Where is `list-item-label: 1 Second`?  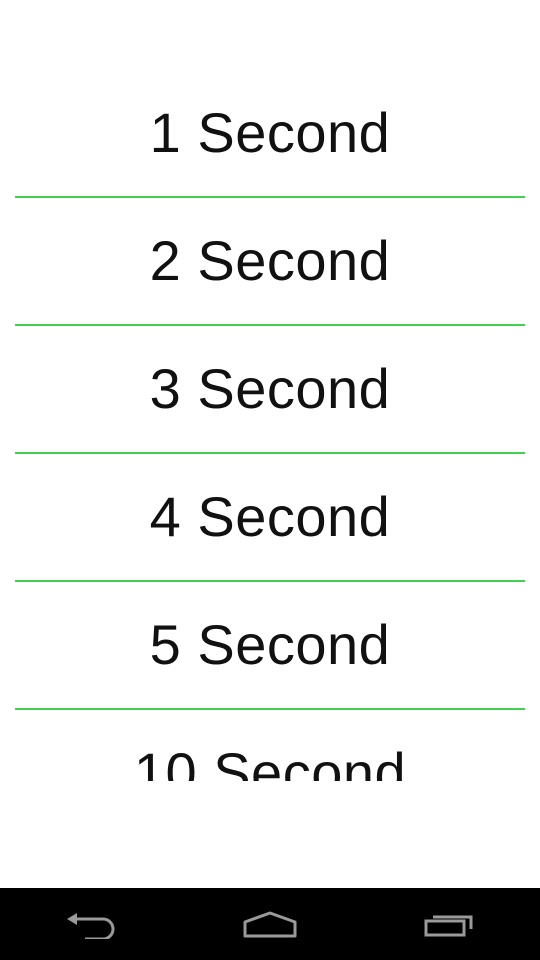
list-item-label: 1 Second is located at coordinates (270, 132).